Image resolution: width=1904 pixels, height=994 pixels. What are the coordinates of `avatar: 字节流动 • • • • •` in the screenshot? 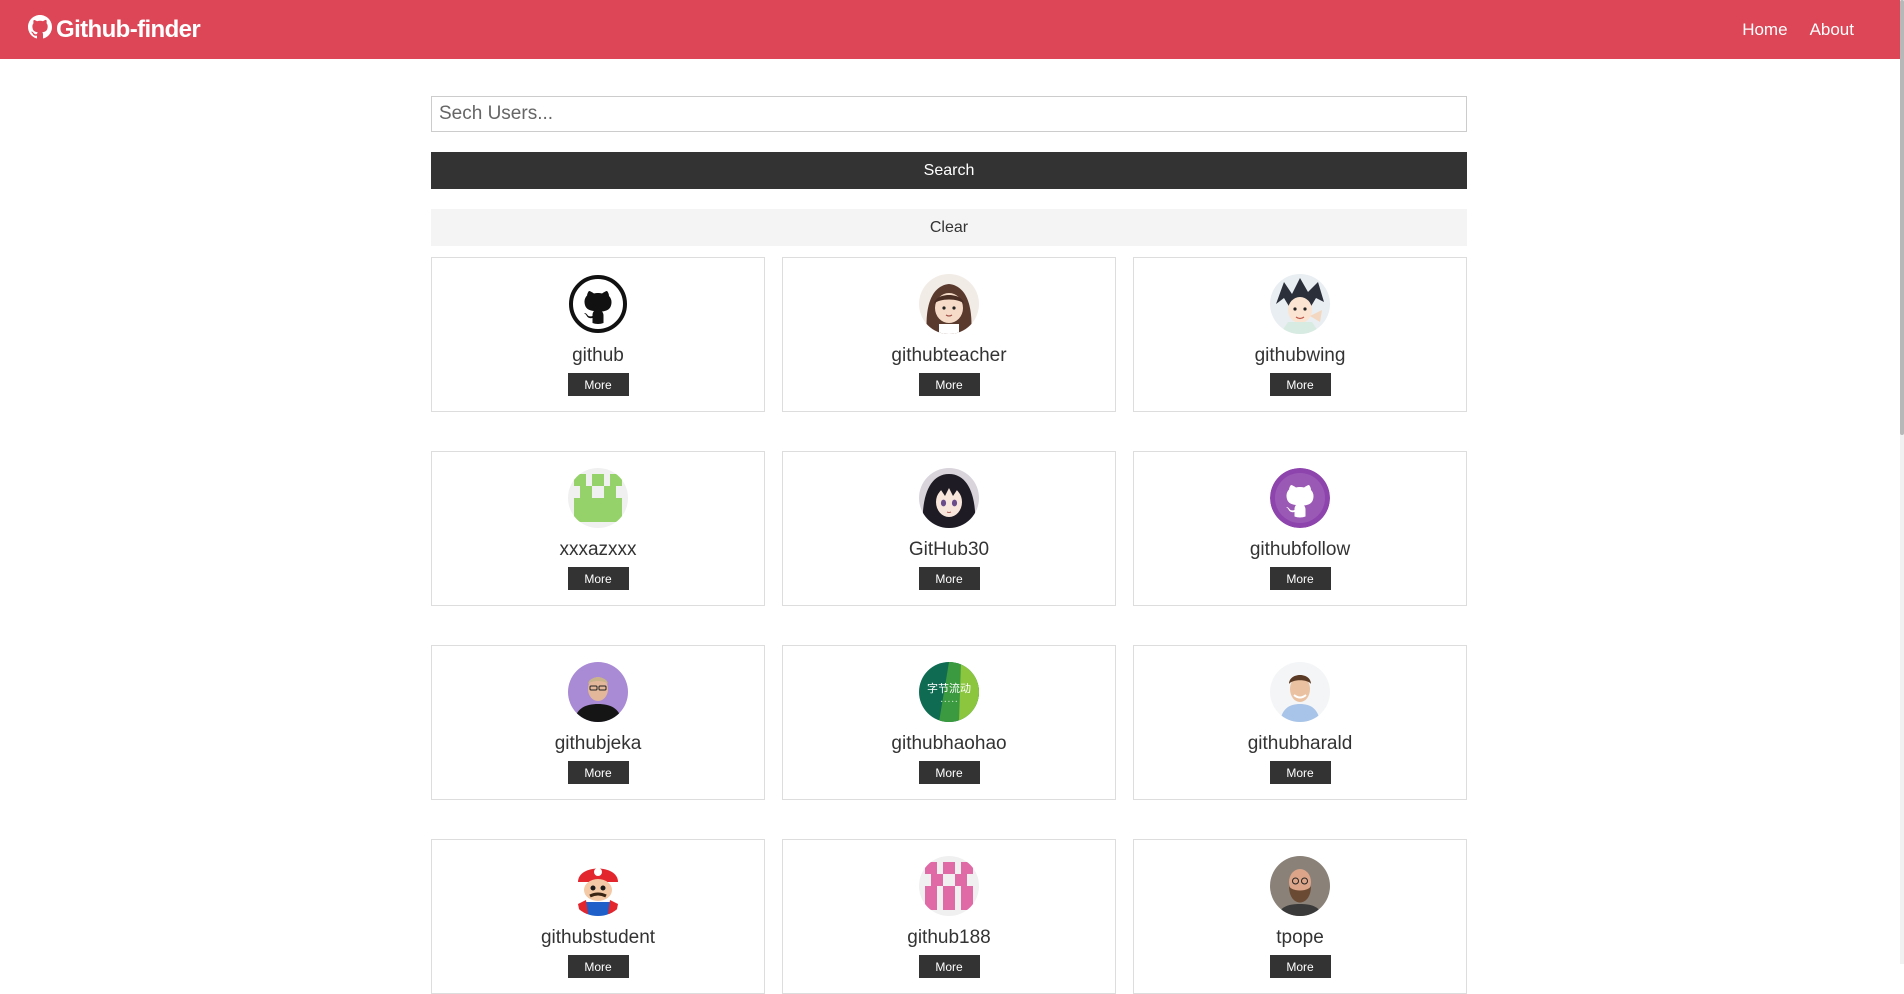 It's located at (949, 692).